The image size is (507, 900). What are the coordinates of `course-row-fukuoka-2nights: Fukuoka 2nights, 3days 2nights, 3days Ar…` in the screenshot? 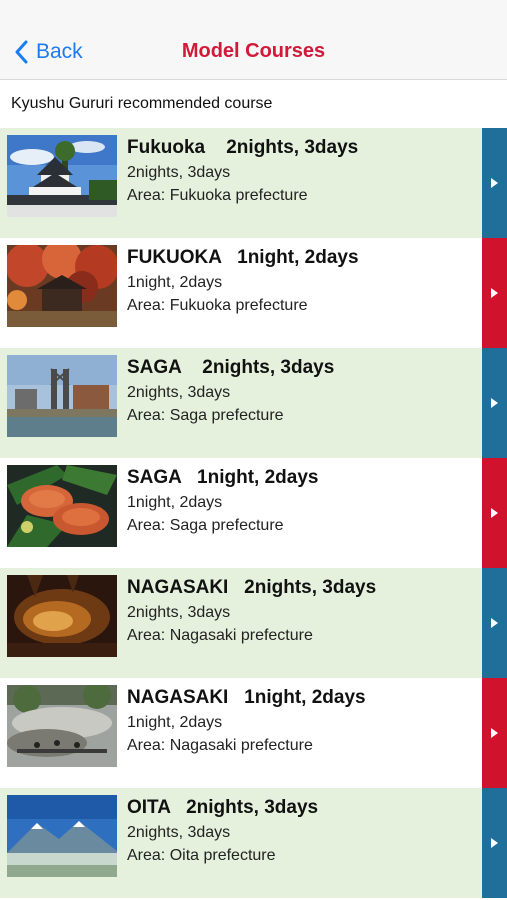 It's located at (253, 183).